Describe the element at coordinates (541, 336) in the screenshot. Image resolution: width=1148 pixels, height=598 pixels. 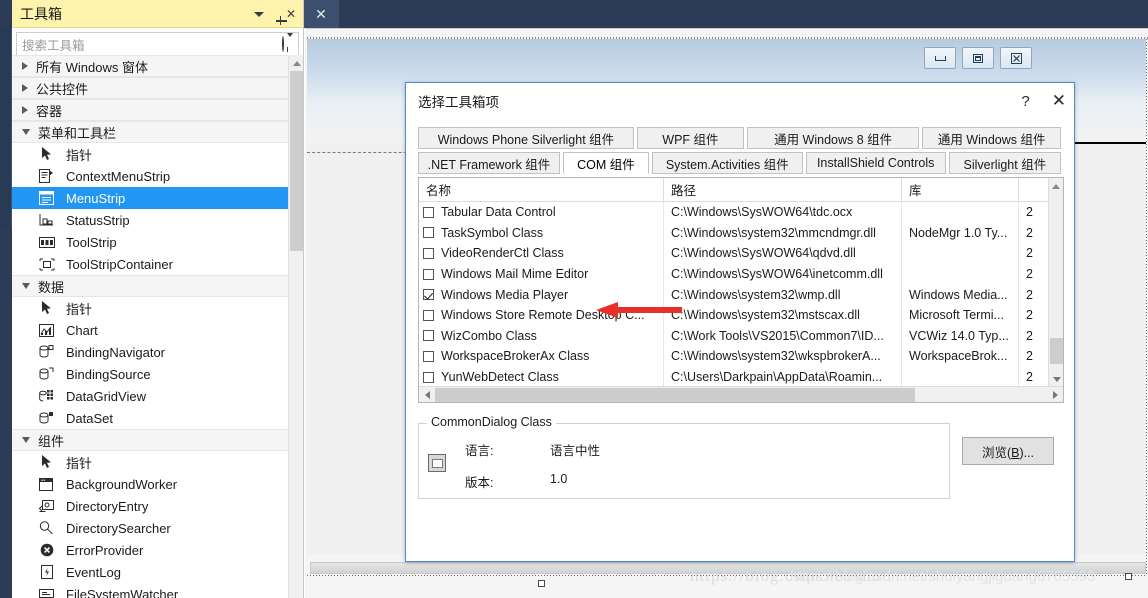
I see `row-name-cell: WizCombo Class` at that location.